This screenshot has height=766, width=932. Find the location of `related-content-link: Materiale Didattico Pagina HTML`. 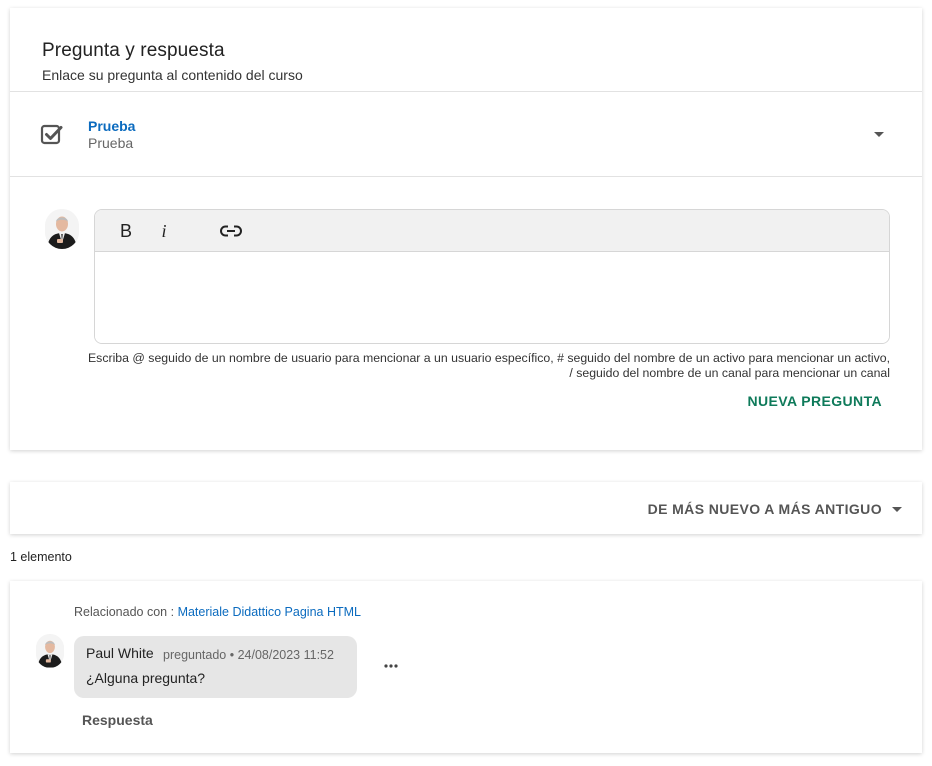

related-content-link: Materiale Didattico Pagina HTML is located at coordinates (269, 612).